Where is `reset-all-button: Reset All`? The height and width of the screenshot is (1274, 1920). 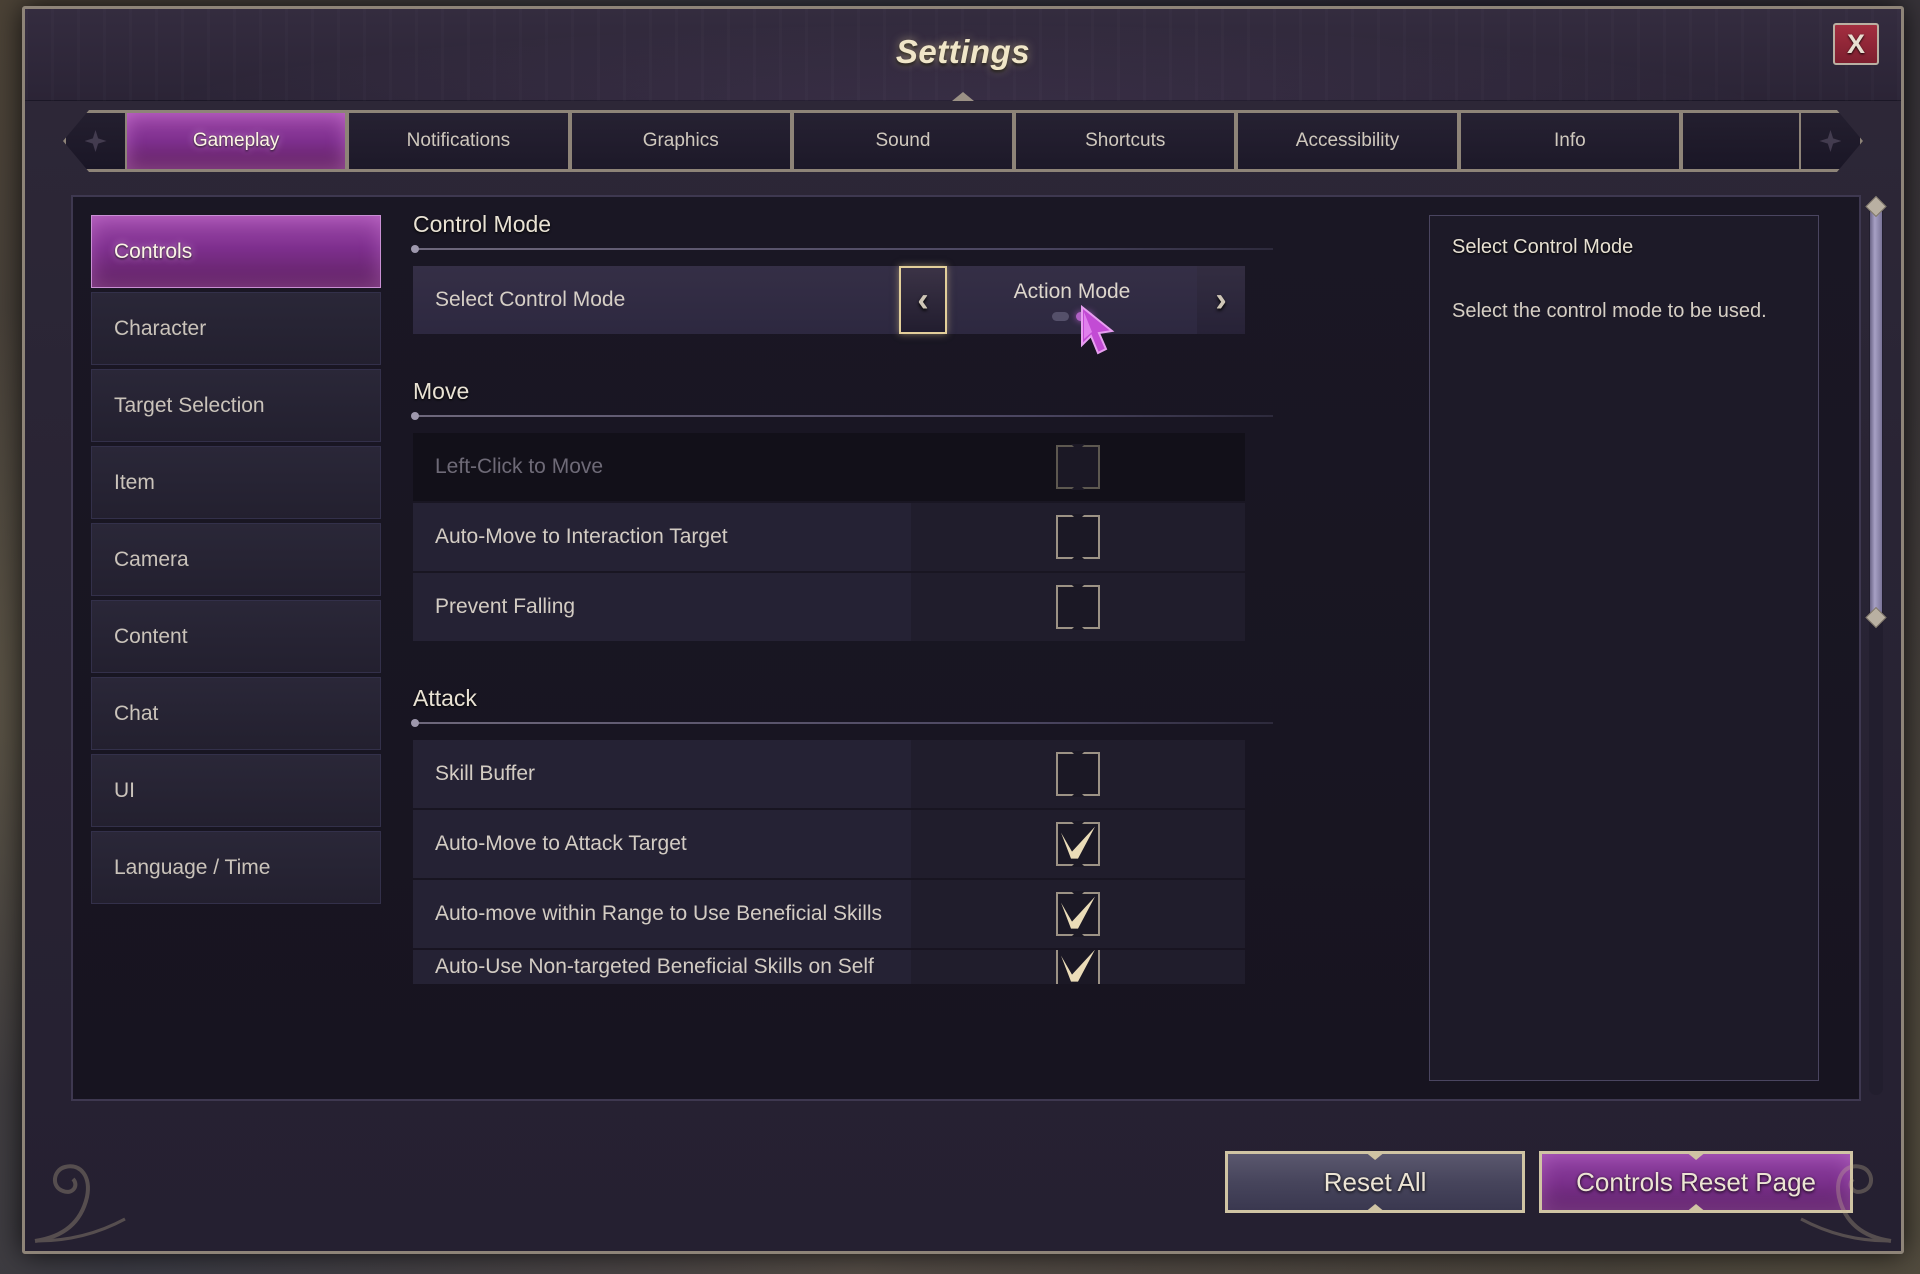
reset-all-button: Reset All is located at coordinates (1375, 1182).